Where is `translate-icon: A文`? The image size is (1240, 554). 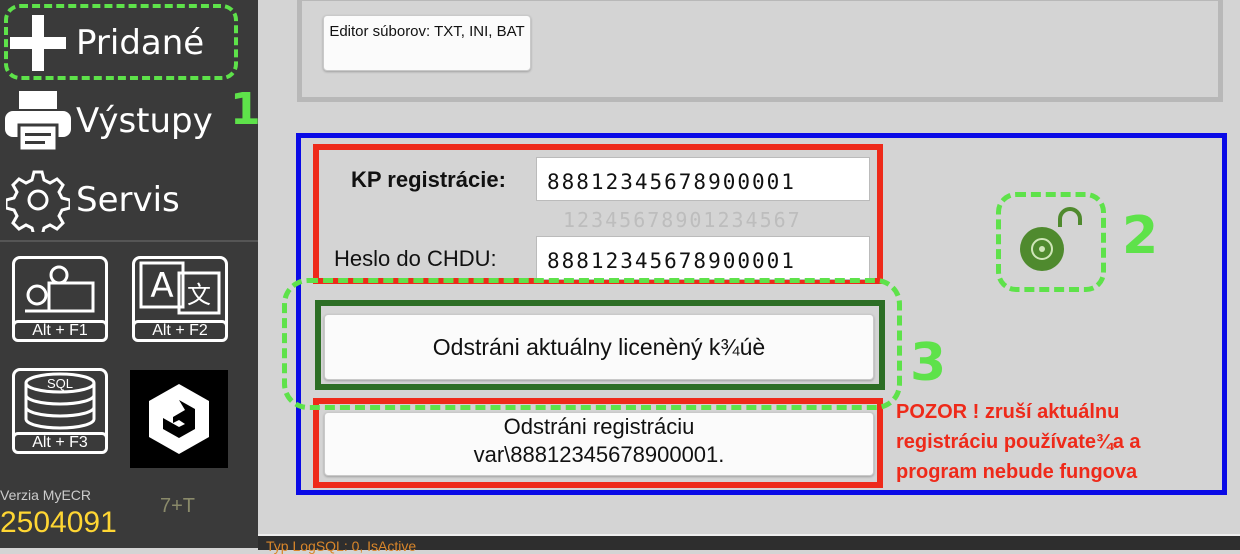
translate-icon: A文 is located at coordinates (180, 288).